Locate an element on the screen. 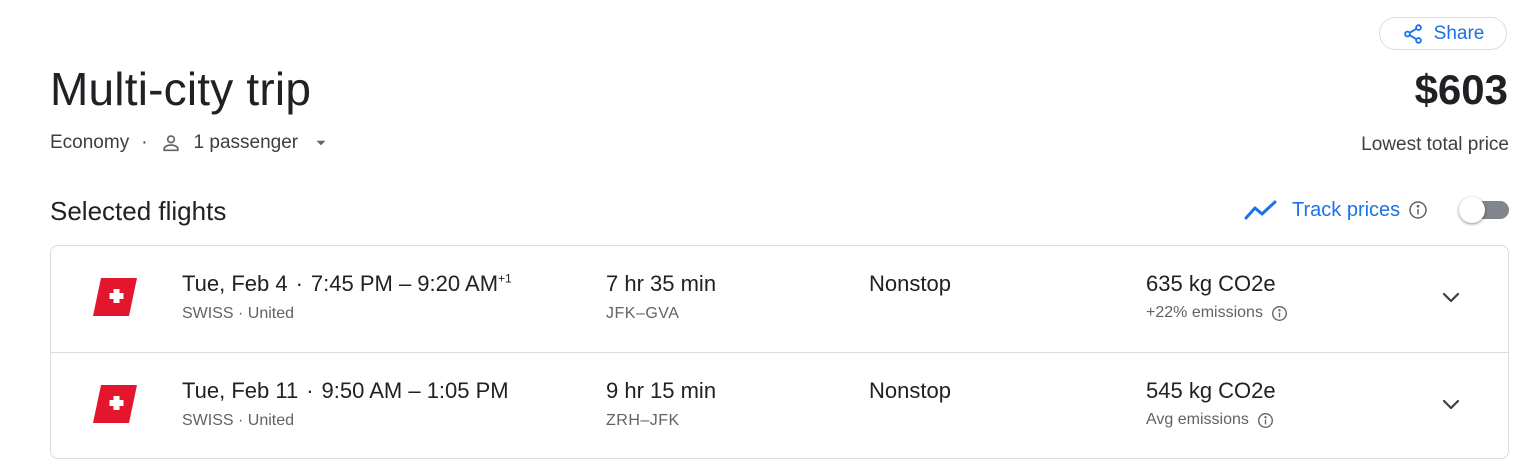 This screenshot has width=1536, height=471. co2-amount: 635 kg CO2e is located at coordinates (1211, 283).